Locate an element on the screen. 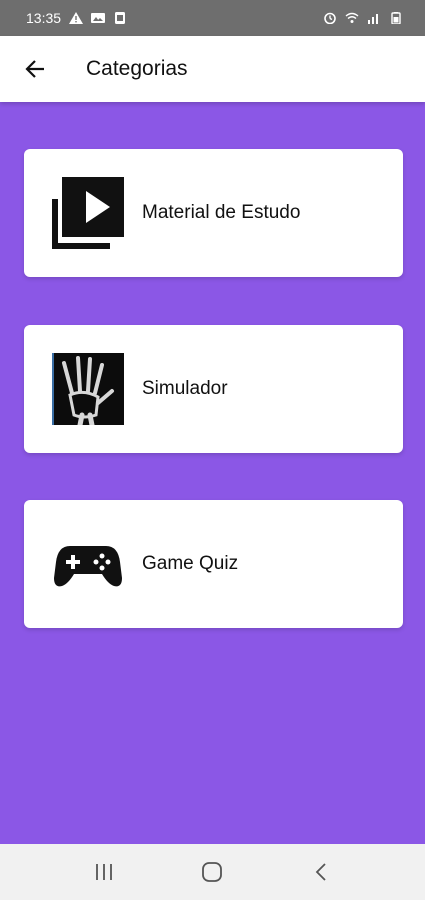  wifi-icon is located at coordinates (352, 17).